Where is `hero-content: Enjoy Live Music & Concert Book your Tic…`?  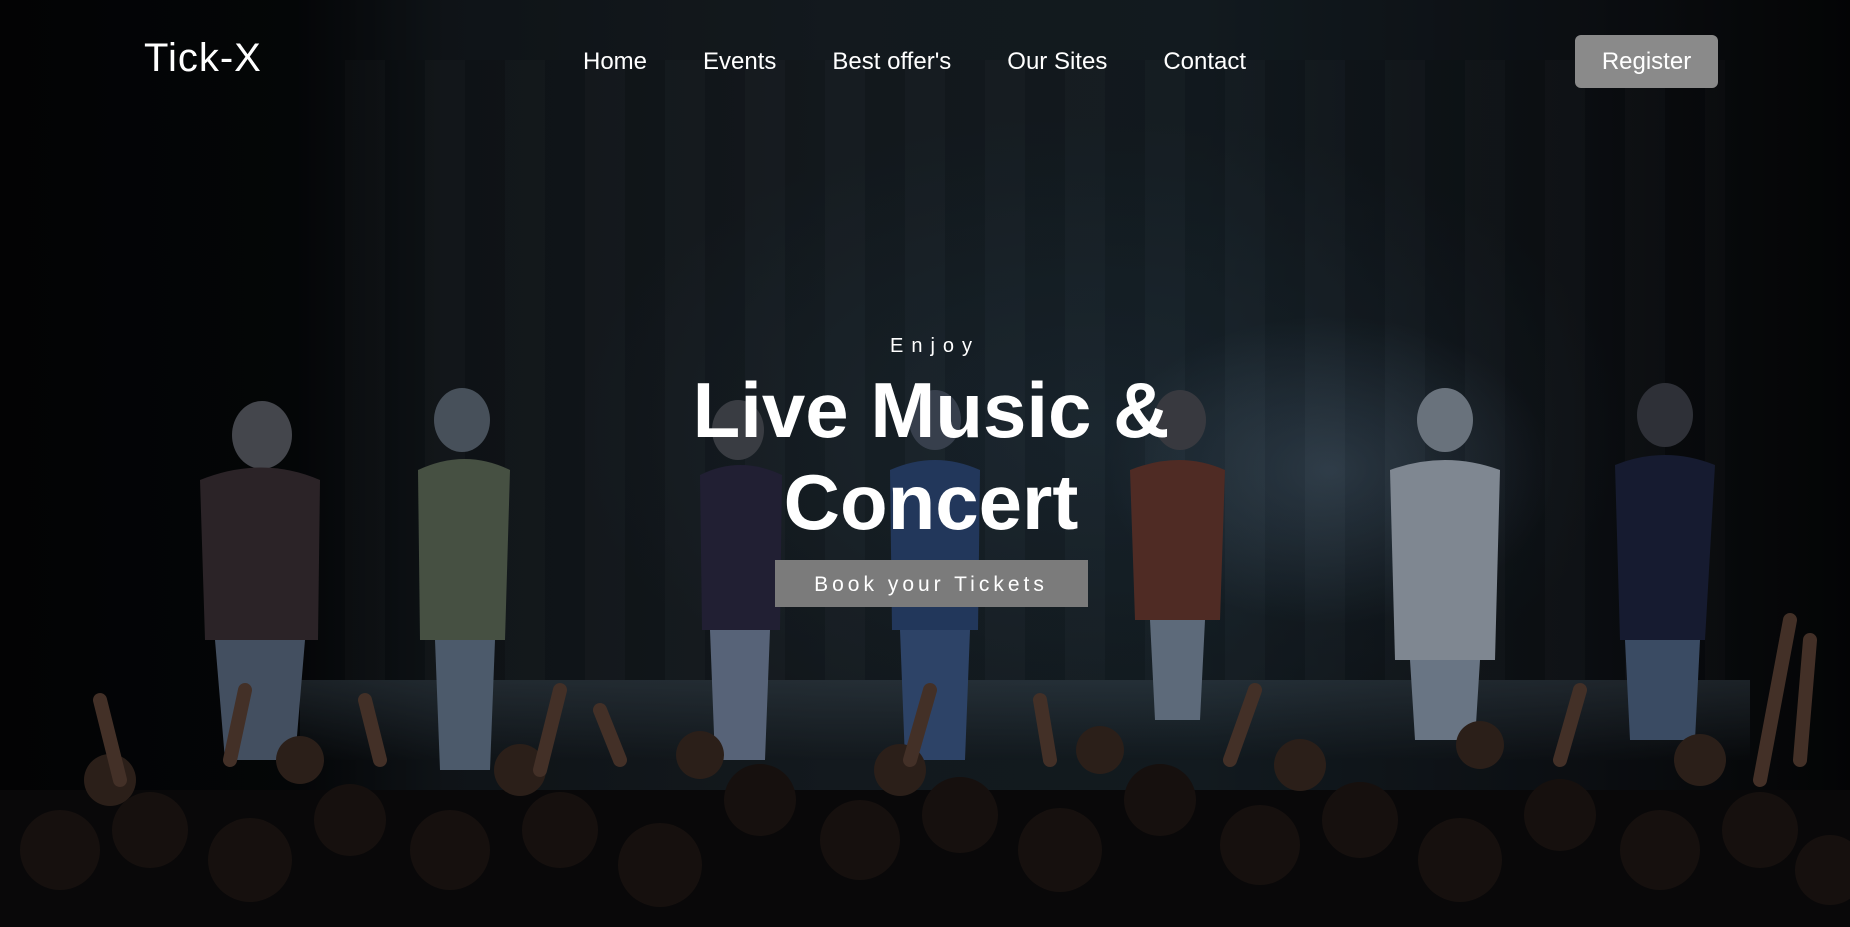
hero-content: Enjoy Live Music & Concert Book your Tic… is located at coordinates (931, 471).